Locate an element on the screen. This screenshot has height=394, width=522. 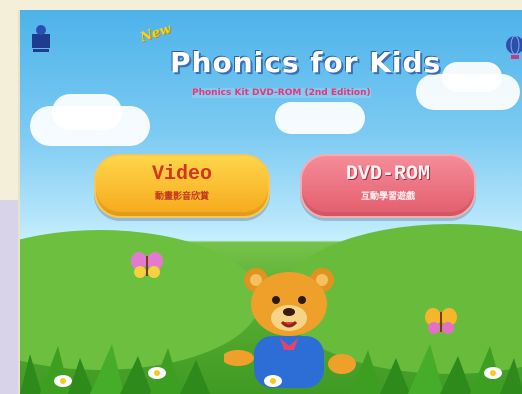
dvd-rom-button: DVD-ROM 互動學習遊戲 is located at coordinates (388, 186).